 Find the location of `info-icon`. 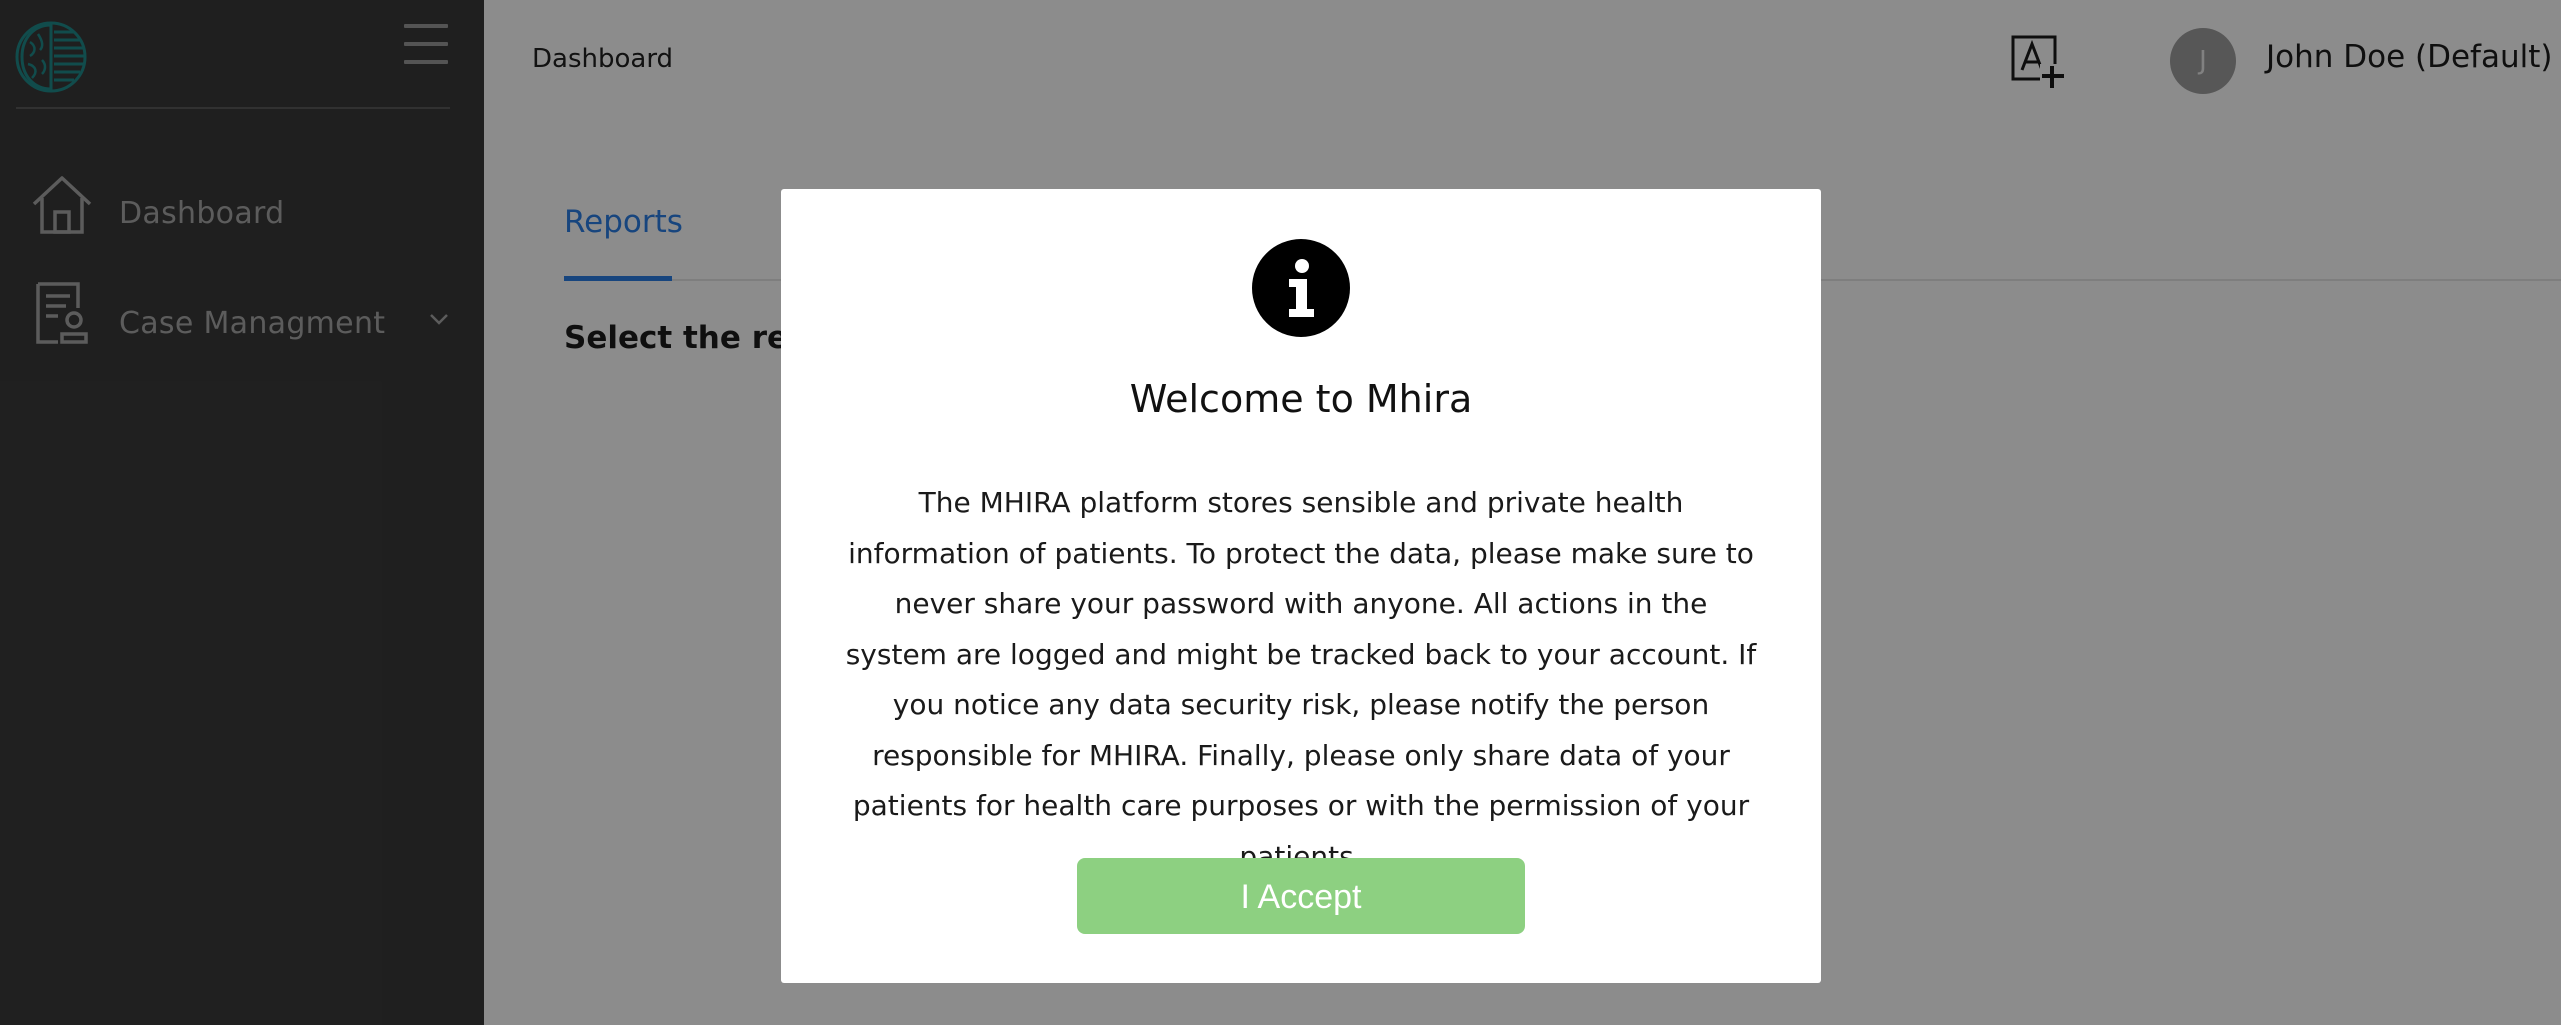

info-icon is located at coordinates (1301, 288).